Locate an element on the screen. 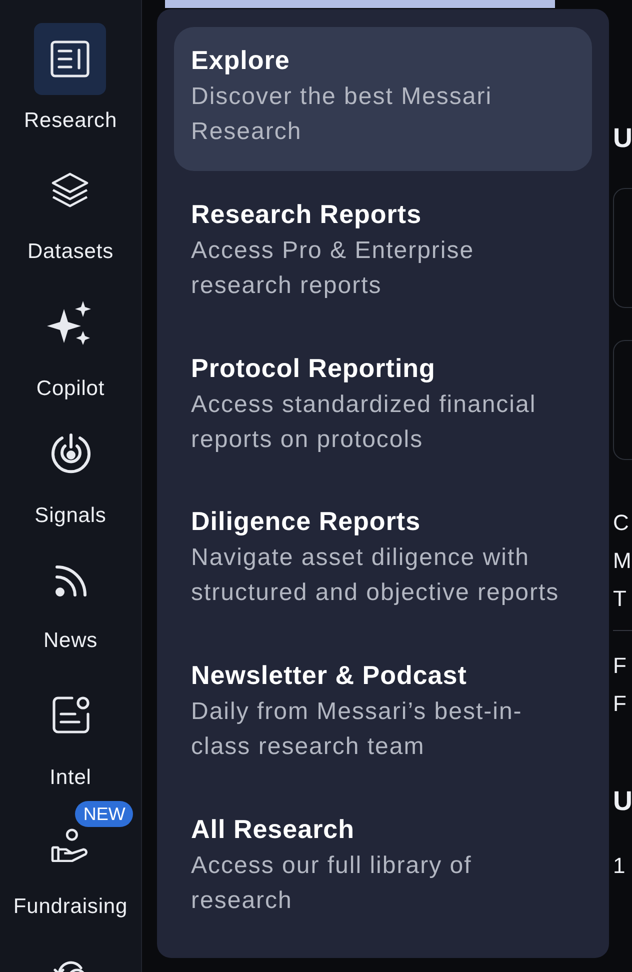 The height and width of the screenshot is (972, 632). sparkles-icon is located at coordinates (70, 324).